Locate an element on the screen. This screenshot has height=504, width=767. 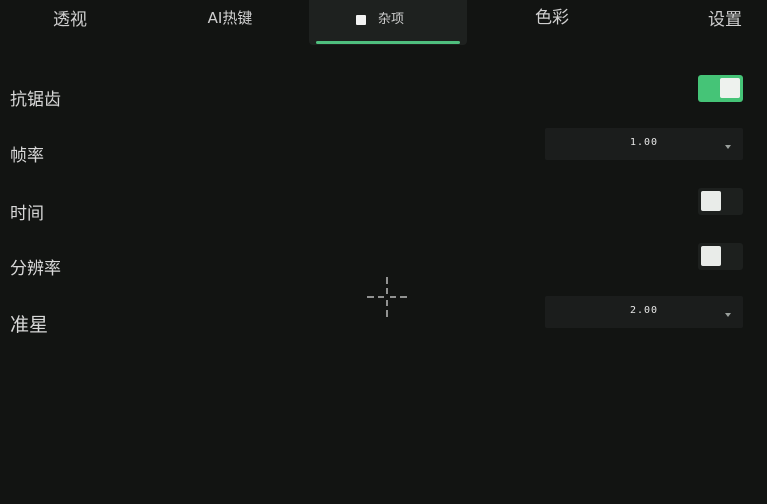
time-toggle is located at coordinates (720, 201).